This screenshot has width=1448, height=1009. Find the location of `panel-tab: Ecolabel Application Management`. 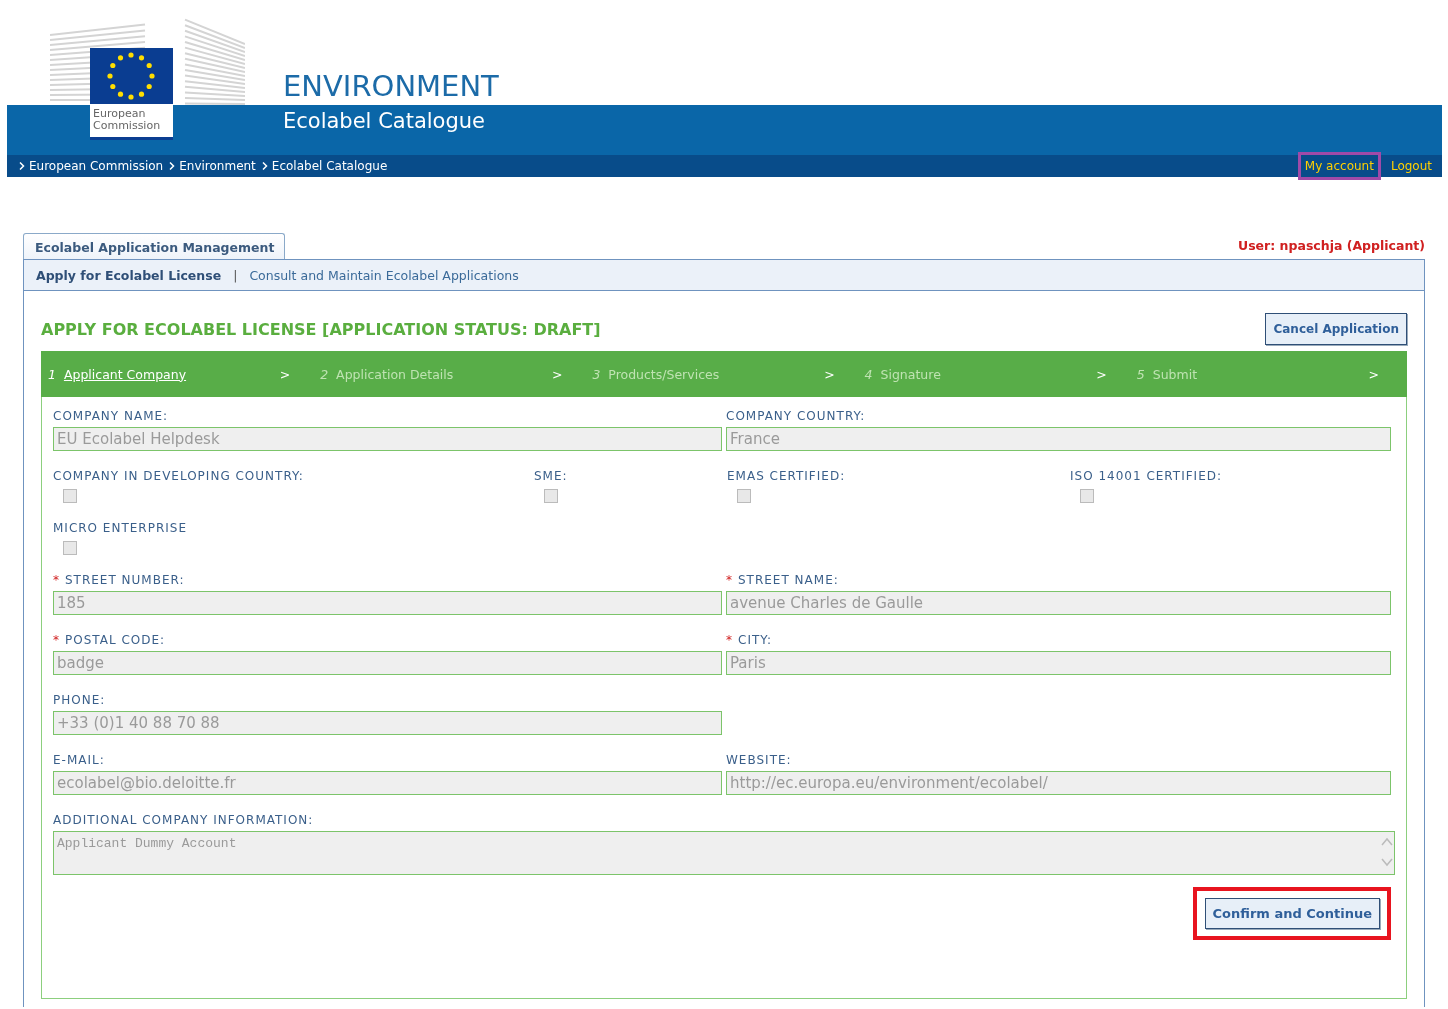

panel-tab: Ecolabel Application Management is located at coordinates (154, 246).